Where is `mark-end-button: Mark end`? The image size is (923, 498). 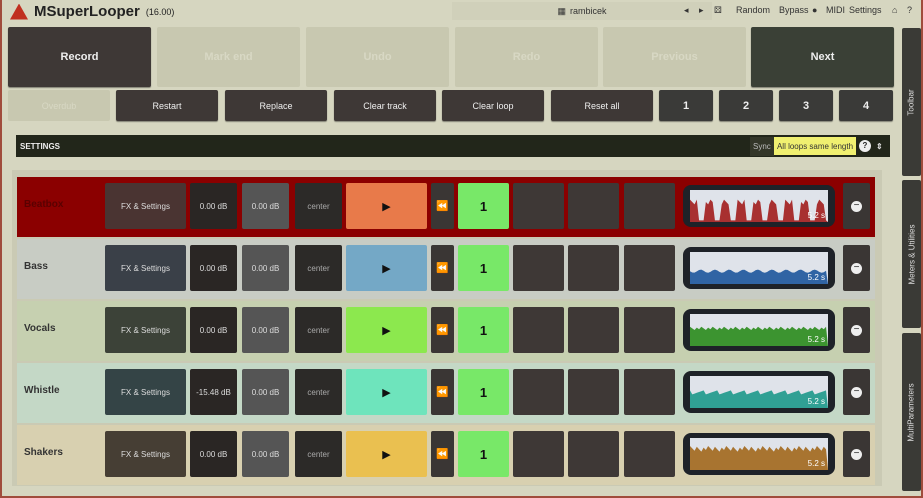 mark-end-button: Mark end is located at coordinates (228, 57).